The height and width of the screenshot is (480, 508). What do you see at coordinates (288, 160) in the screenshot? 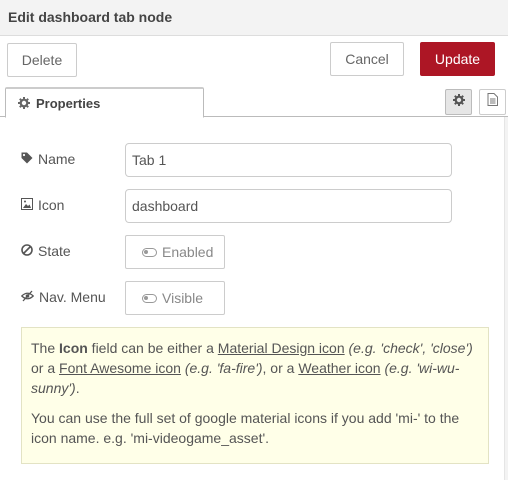
I see `name-input` at bounding box center [288, 160].